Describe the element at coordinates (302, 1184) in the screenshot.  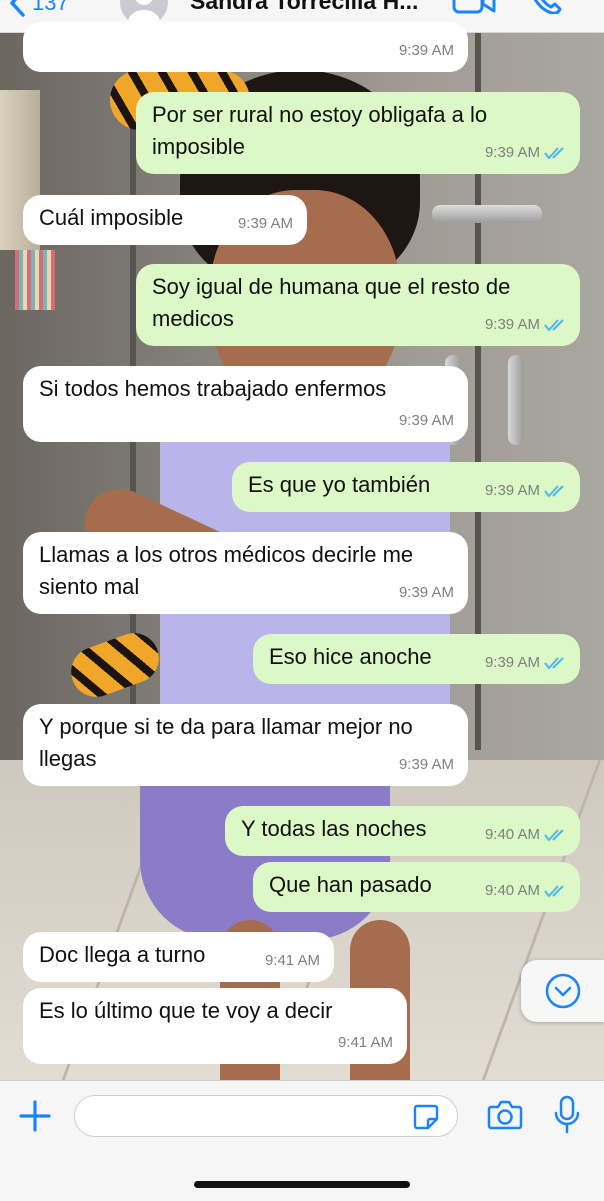
I see `home-indicator` at that location.